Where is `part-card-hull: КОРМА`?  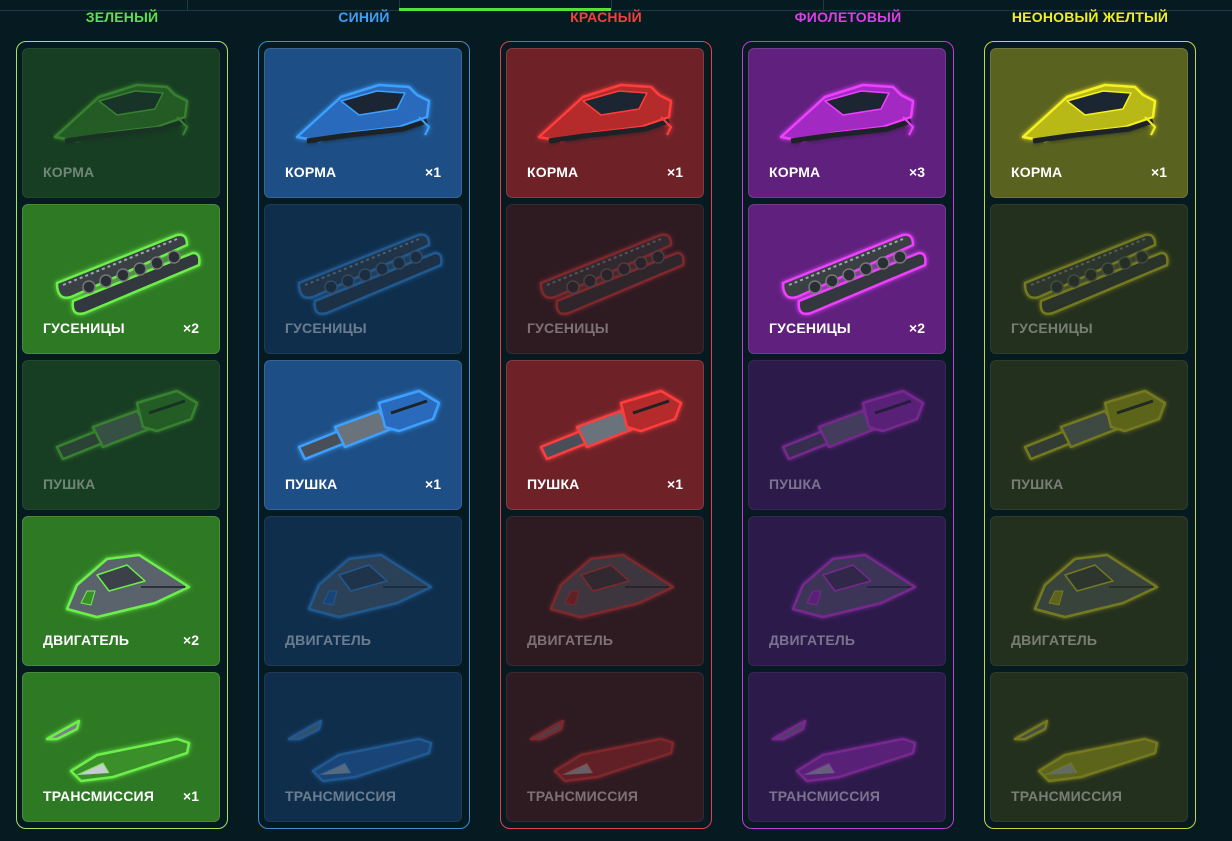
part-card-hull: КОРМА is located at coordinates (121, 123).